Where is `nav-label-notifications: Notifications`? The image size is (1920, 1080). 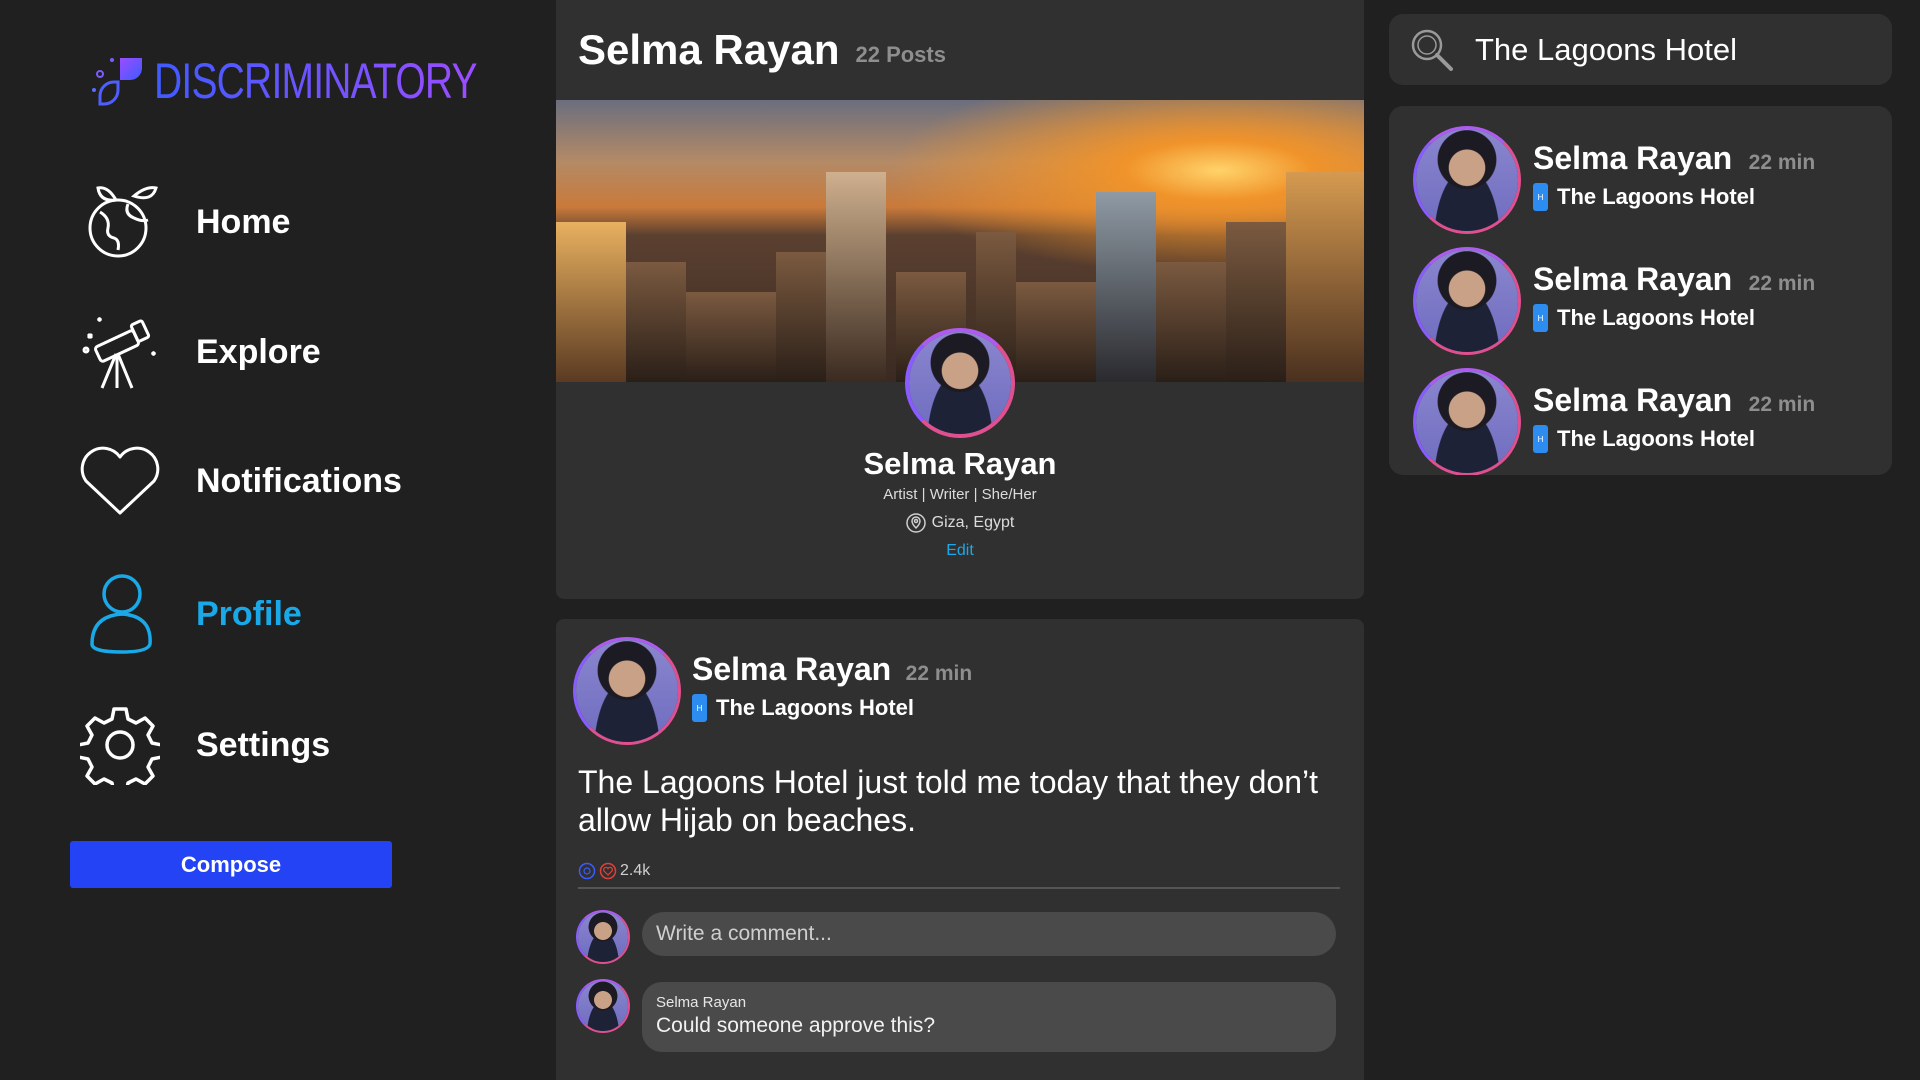
nav-label-notifications: Notifications is located at coordinates (299, 480).